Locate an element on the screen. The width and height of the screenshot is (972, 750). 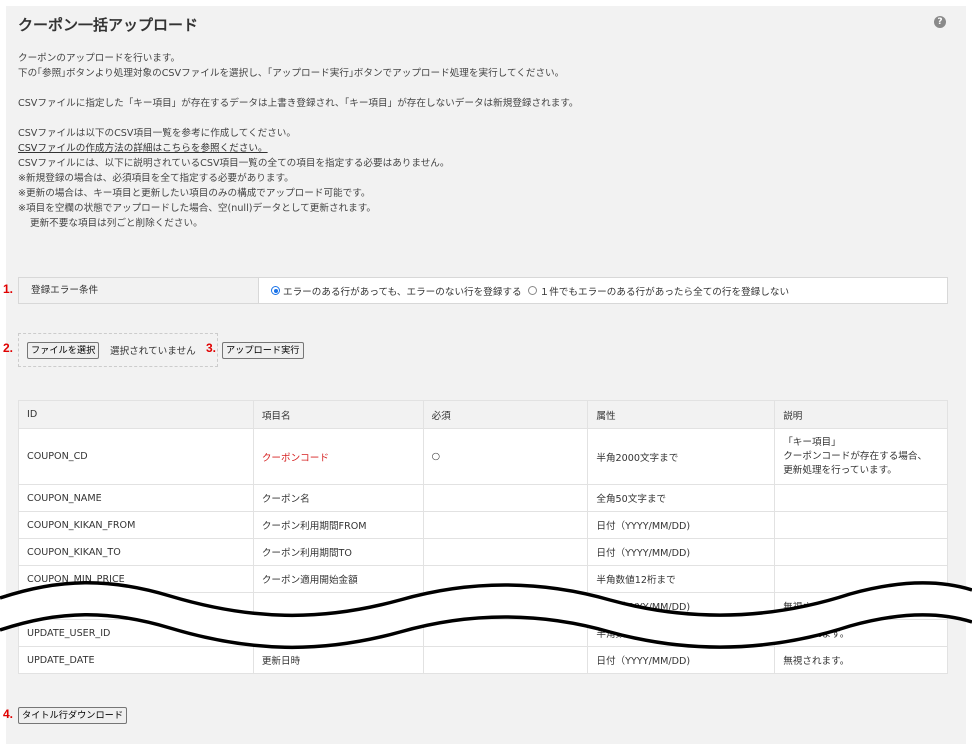
option-label: １件でもエラーのある行があったら全ての行を登録しない is located at coordinates (664, 292).